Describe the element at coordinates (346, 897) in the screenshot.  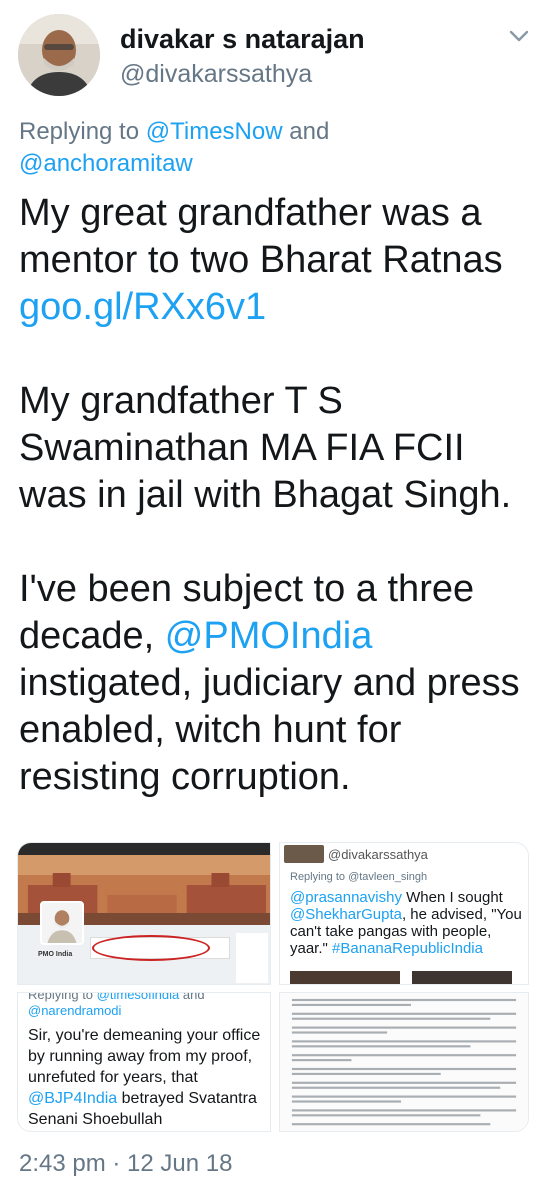
I see `embedded-mention-a: @prasannavishy` at that location.